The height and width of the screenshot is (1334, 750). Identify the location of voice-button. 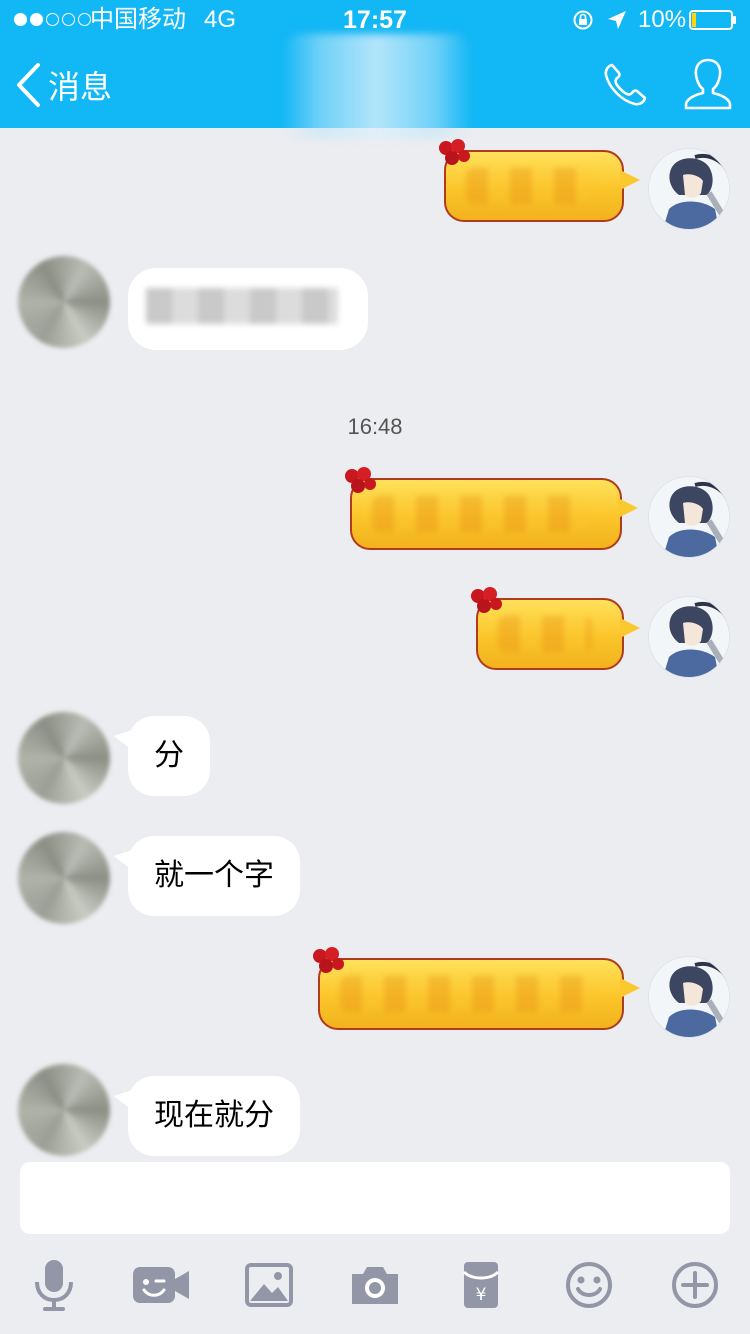
(54, 1285).